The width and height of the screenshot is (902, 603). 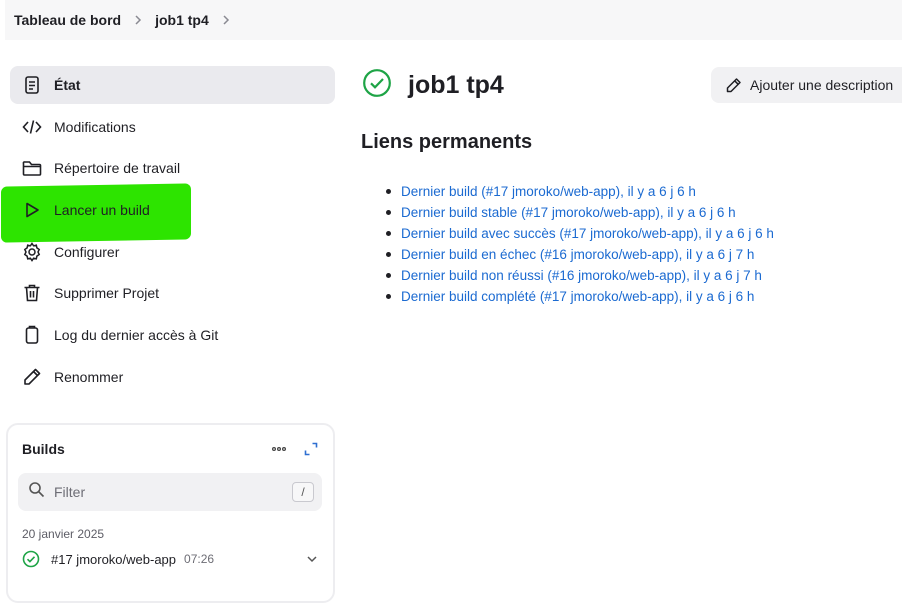 What do you see at coordinates (377, 85) in the screenshot?
I see `status-success-icon` at bounding box center [377, 85].